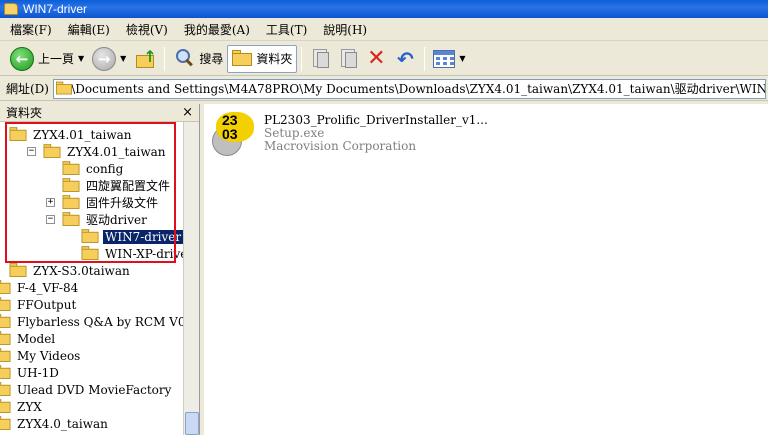  Describe the element at coordinates (211, 59) in the screenshot. I see `search-label: 搜尋` at that location.